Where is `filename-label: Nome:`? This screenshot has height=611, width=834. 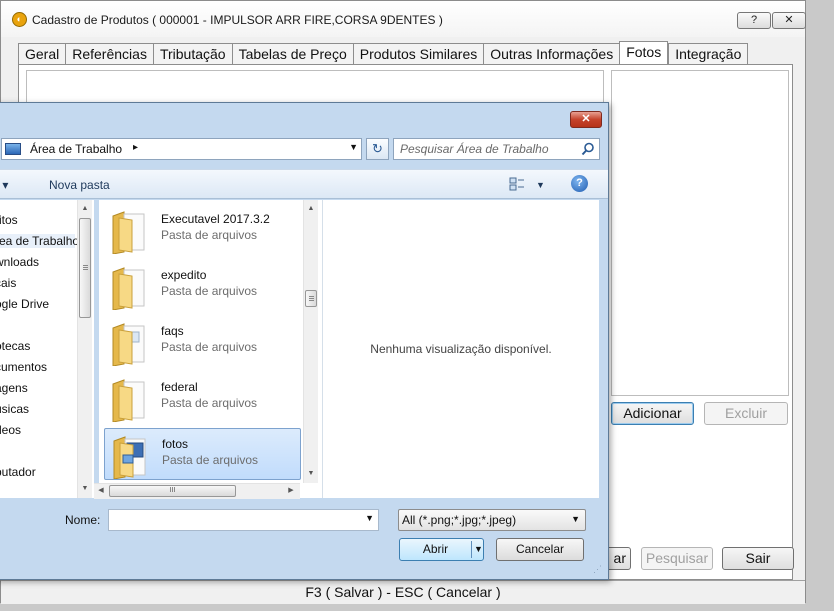
filename-label: Nome: is located at coordinates (83, 520).